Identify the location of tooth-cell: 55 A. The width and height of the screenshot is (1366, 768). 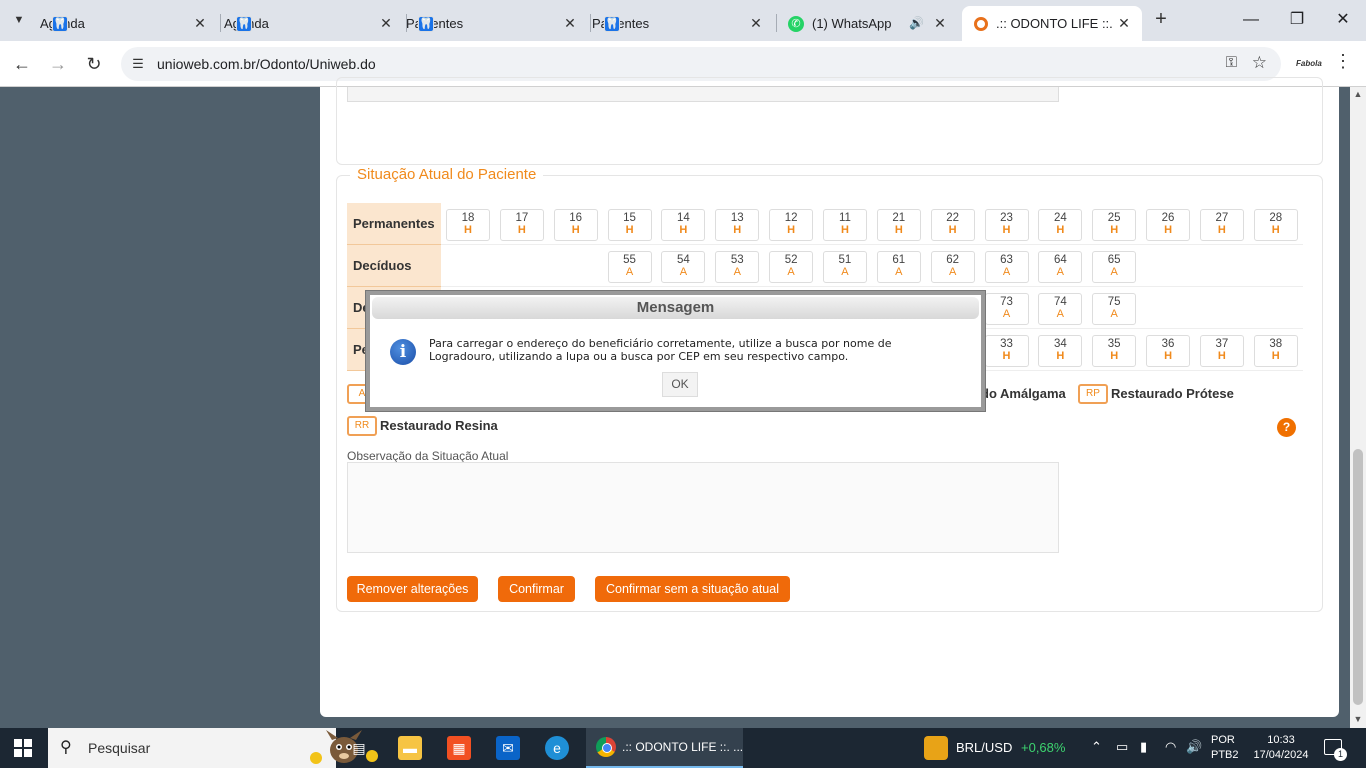
(629, 267).